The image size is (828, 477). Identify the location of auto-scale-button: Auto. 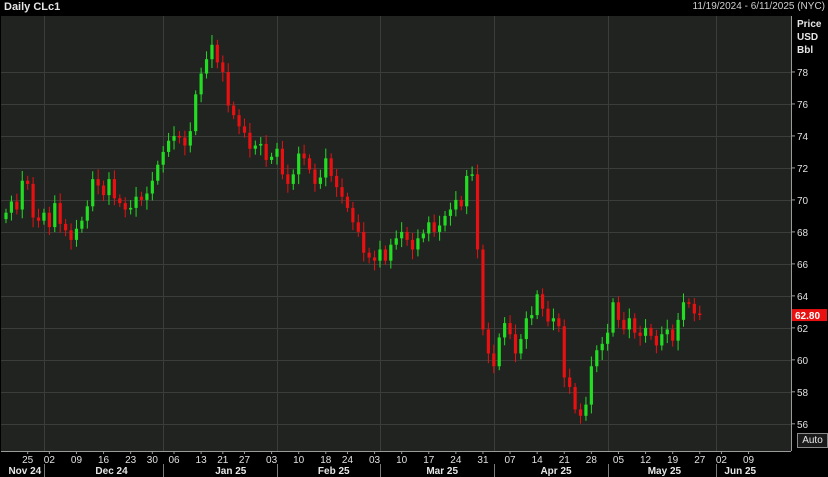
(812, 440).